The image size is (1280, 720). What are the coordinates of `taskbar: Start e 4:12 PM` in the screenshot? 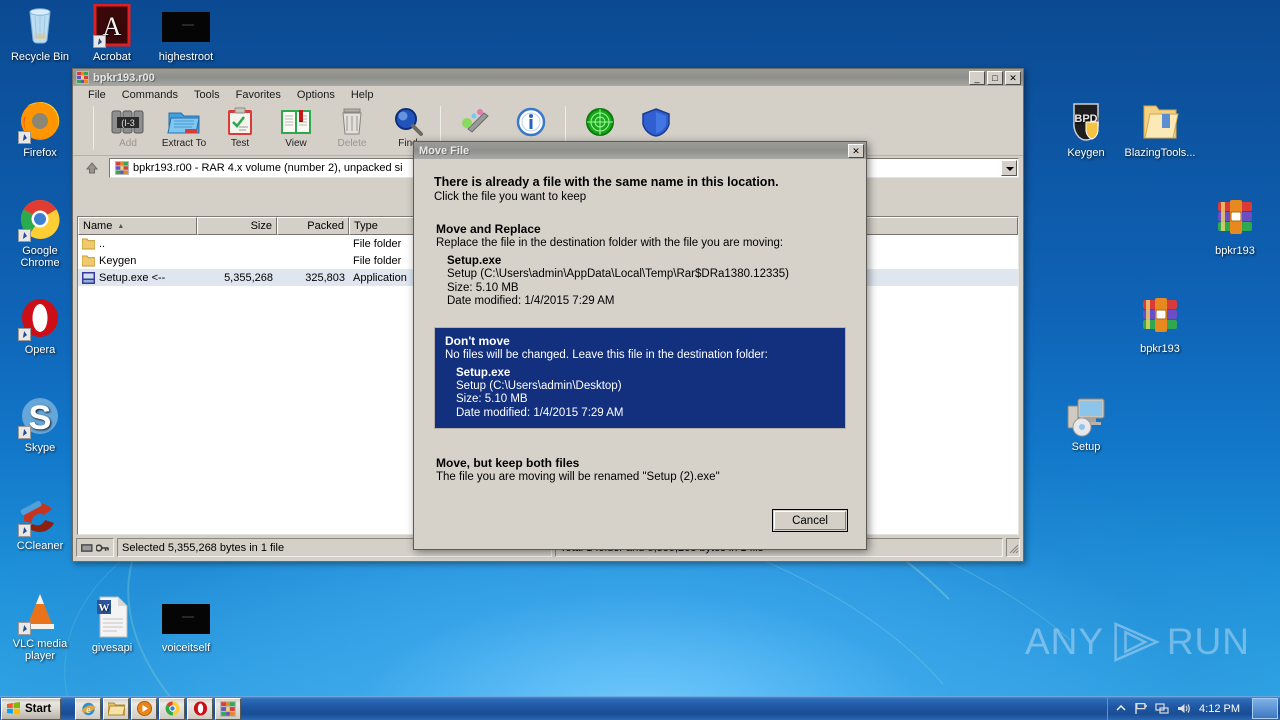 It's located at (640, 708).